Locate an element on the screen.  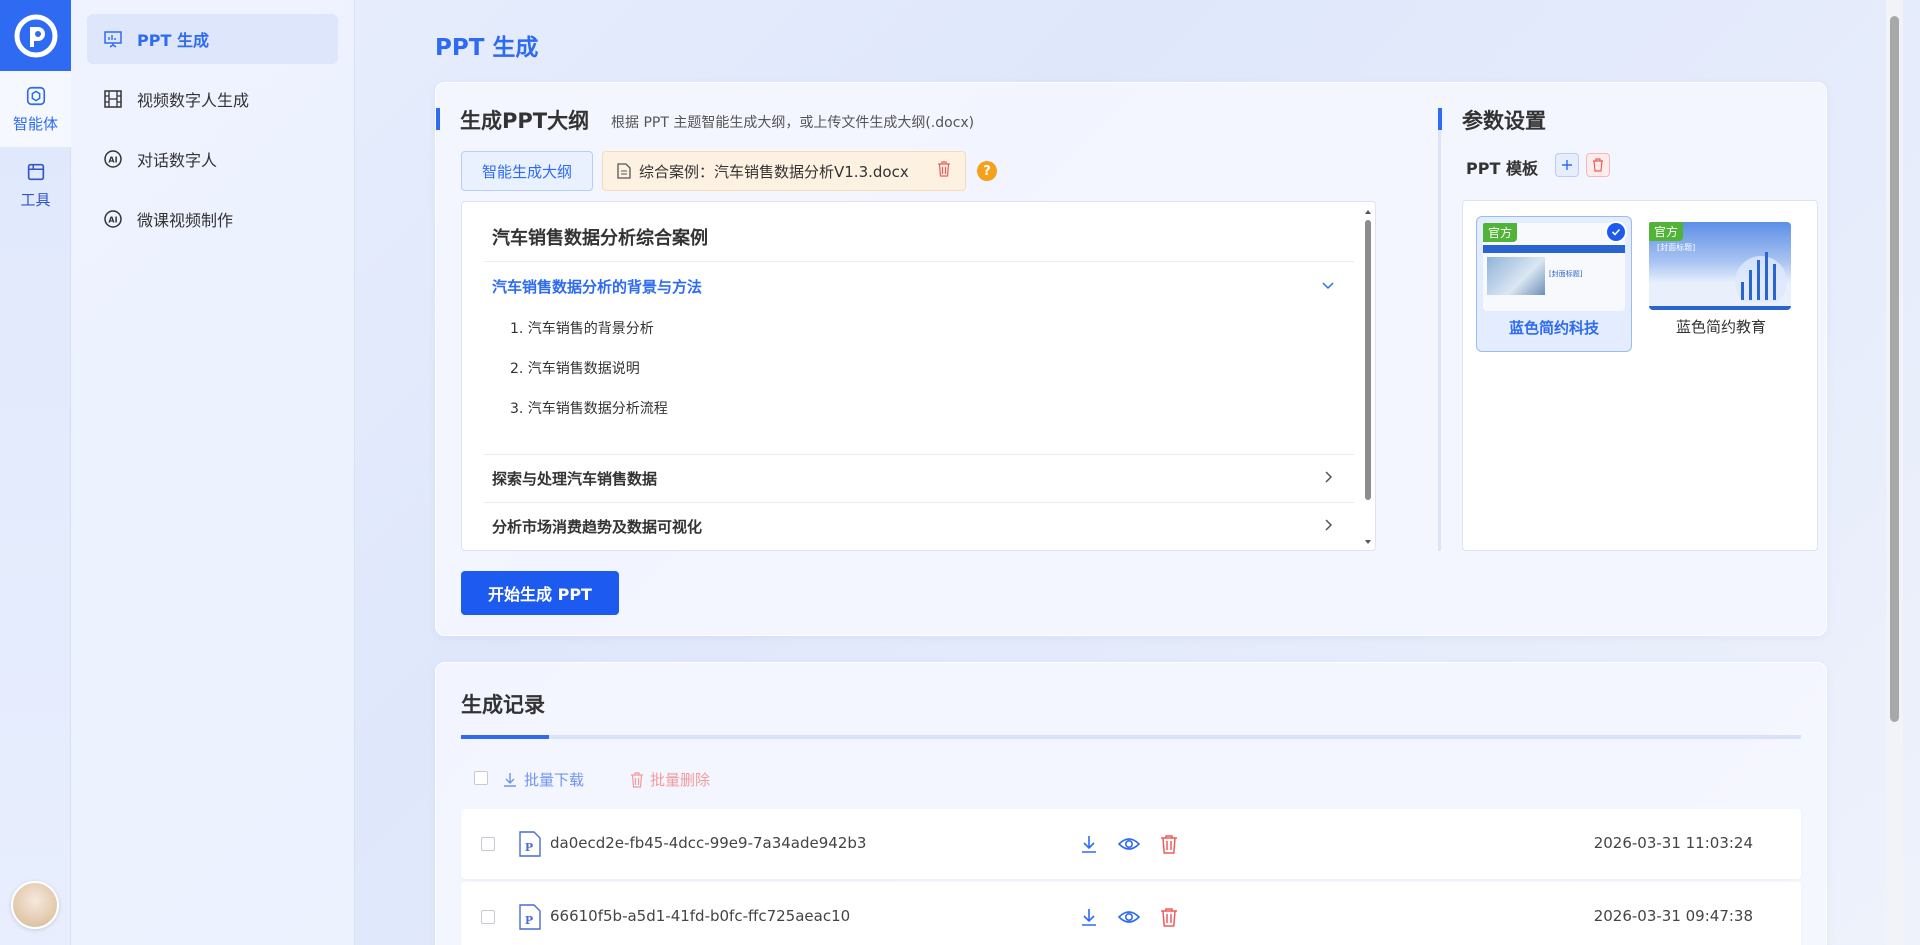
rail-item-label: 智能体 is located at coordinates (35, 123).